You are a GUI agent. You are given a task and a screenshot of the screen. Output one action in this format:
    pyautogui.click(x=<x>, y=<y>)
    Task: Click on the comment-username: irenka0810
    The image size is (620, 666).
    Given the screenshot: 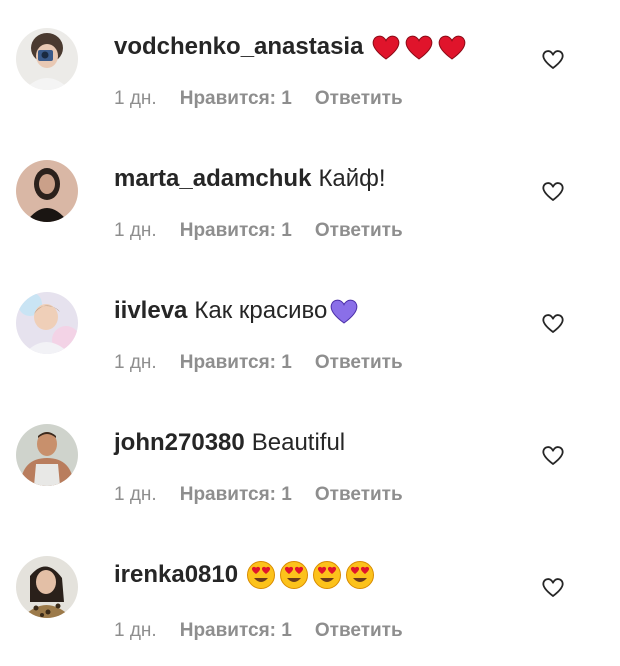 What is the action you would take?
    pyautogui.click(x=176, y=575)
    